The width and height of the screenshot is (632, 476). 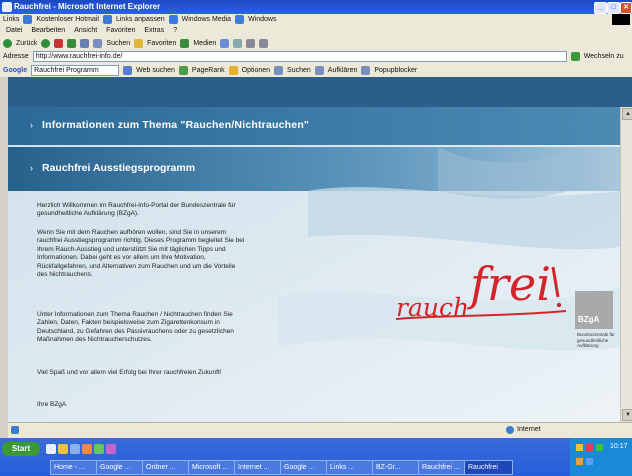 What do you see at coordinates (320, 92) in the screenshot?
I see `page-top-strip` at bounding box center [320, 92].